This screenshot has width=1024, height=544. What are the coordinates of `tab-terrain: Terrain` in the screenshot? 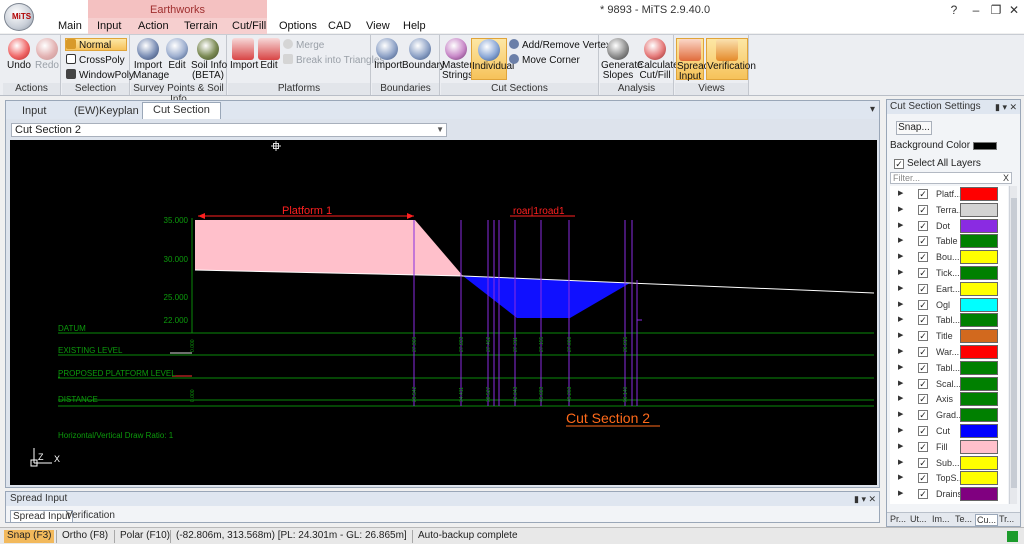 It's located at (201, 26).